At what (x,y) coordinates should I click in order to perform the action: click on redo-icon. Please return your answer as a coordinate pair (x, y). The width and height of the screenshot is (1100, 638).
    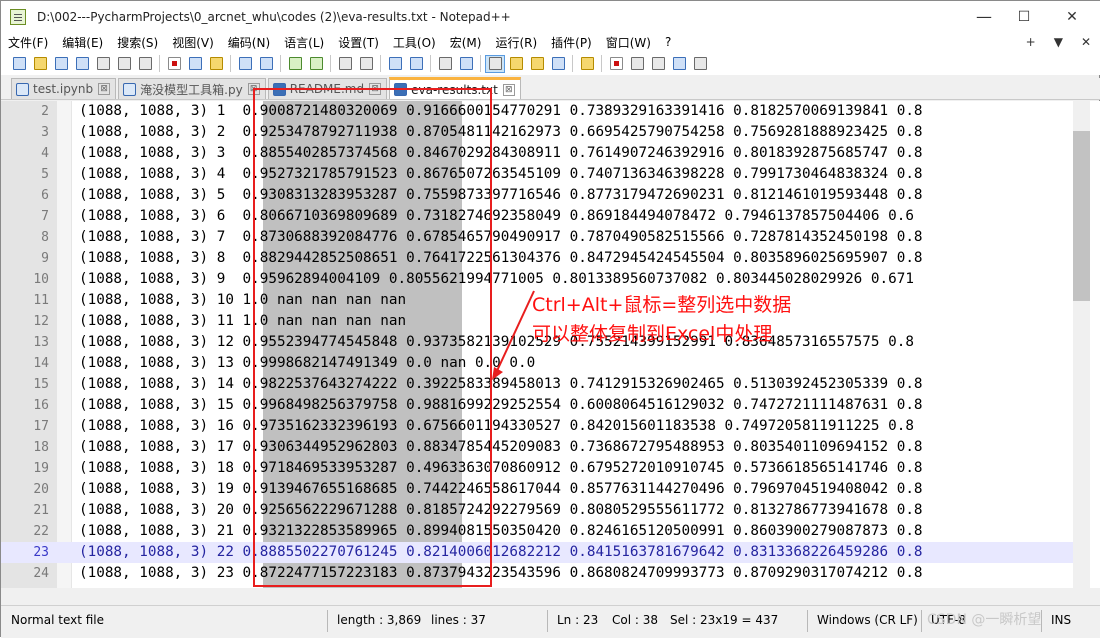
    Looking at the image, I should click on (266, 64).